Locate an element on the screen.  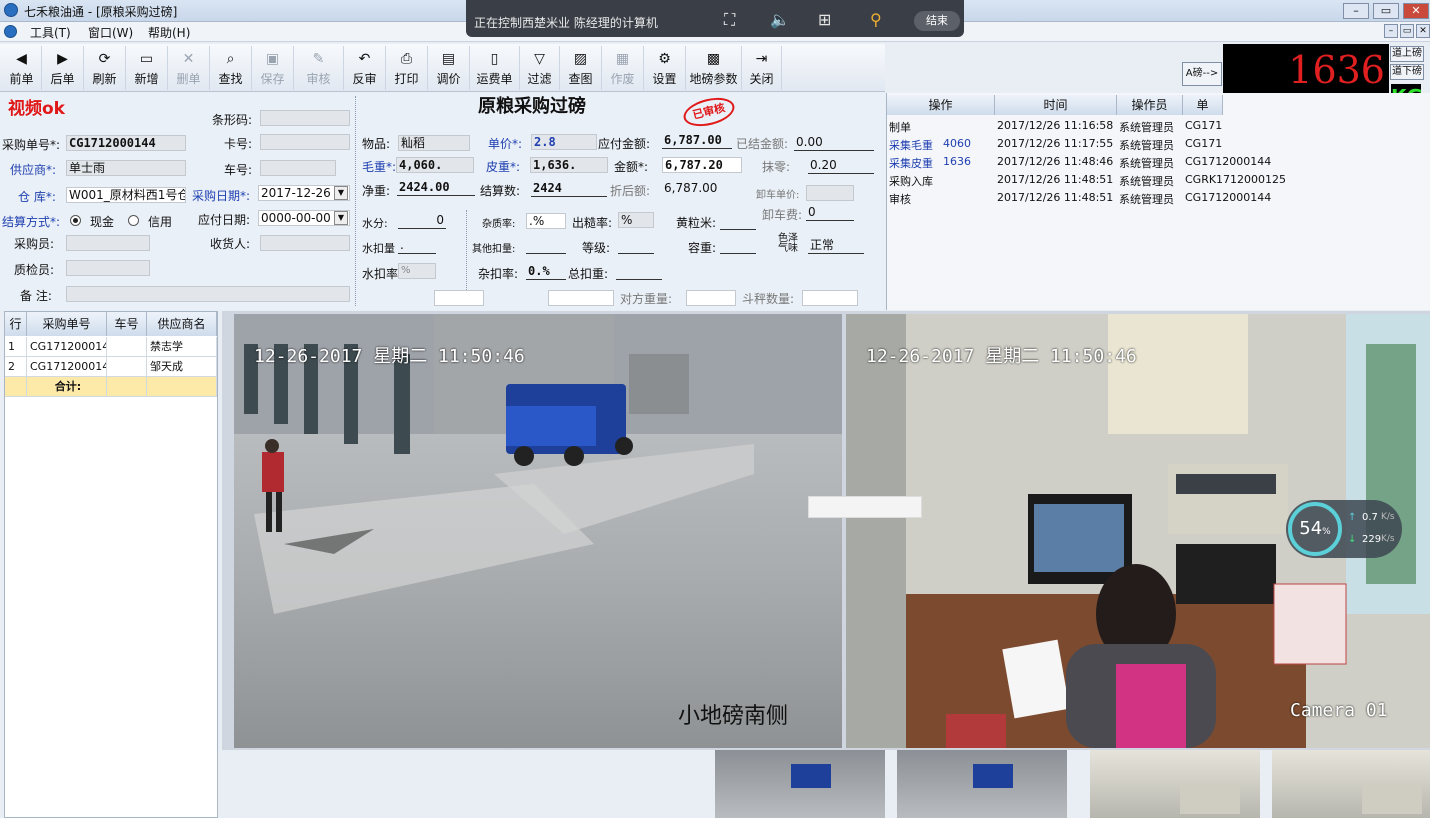
impurity-rate-field: 0.% is located at coordinates (546, 272).